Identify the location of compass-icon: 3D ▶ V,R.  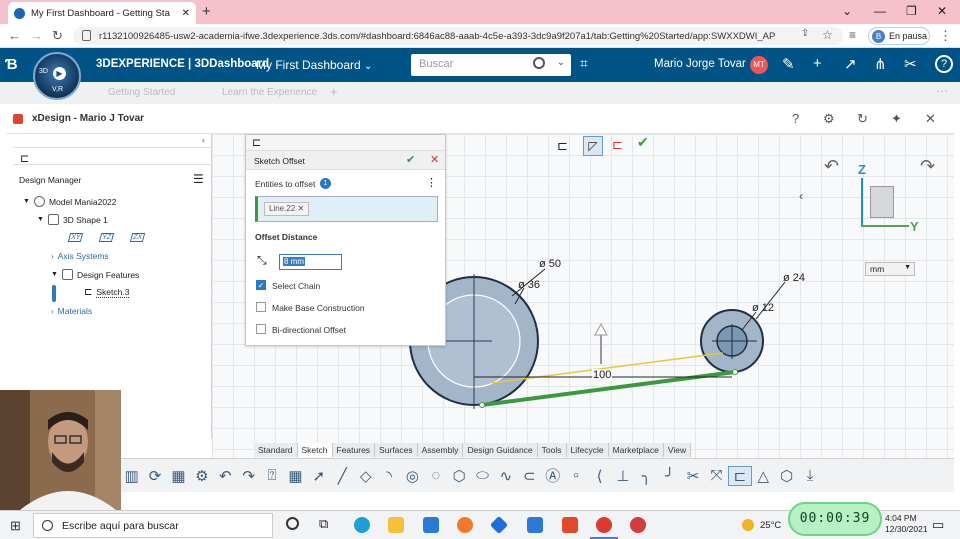
(57, 76).